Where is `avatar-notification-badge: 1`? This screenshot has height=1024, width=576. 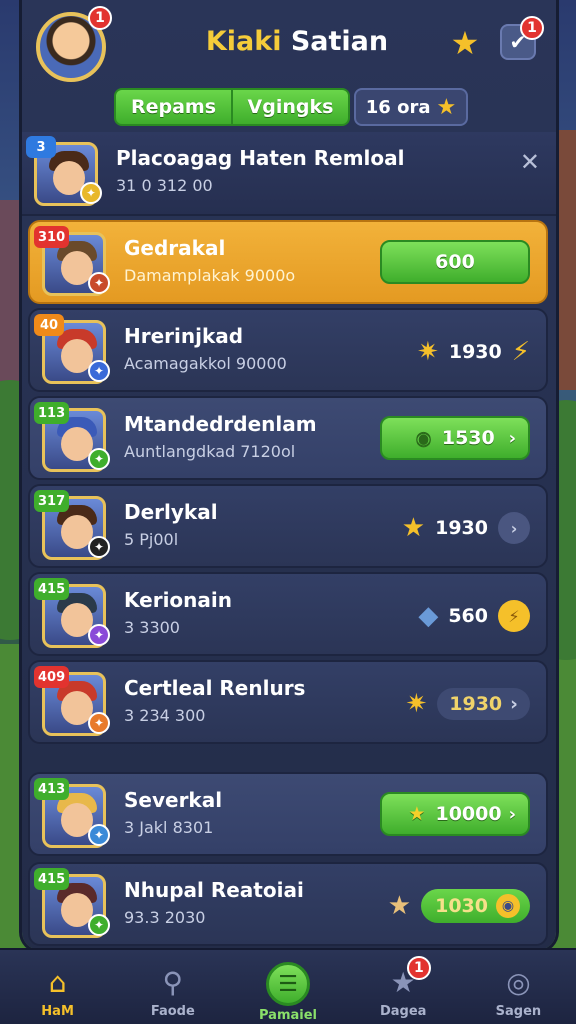 avatar-notification-badge: 1 is located at coordinates (100, 18).